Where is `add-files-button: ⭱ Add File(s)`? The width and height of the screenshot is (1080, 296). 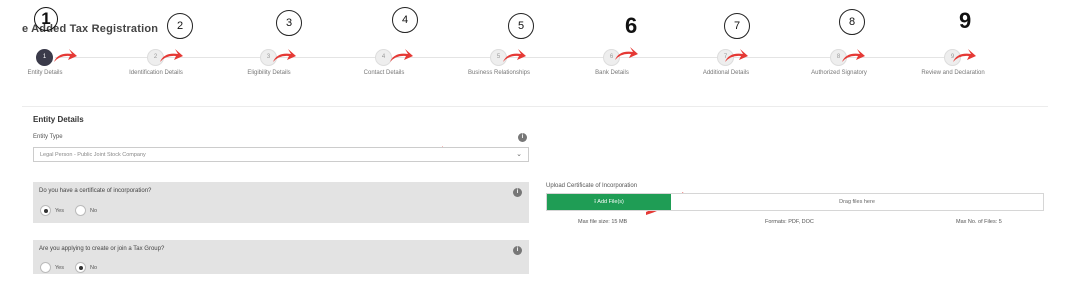 add-files-button: ⭱ Add File(s) is located at coordinates (609, 202).